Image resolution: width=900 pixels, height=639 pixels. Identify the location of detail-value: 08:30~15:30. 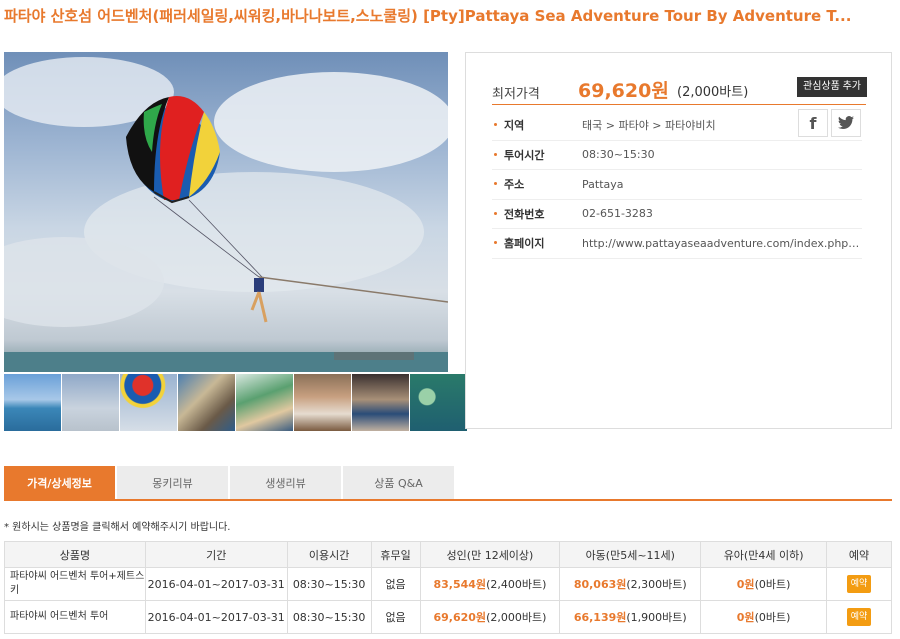
(618, 155).